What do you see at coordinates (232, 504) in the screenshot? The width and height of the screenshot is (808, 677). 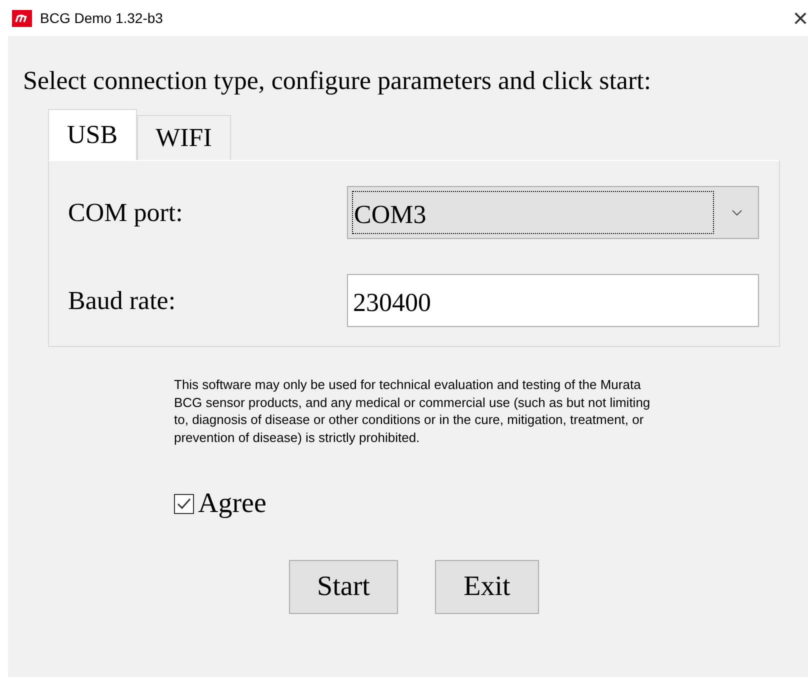 I see `agree-label: Agree` at bounding box center [232, 504].